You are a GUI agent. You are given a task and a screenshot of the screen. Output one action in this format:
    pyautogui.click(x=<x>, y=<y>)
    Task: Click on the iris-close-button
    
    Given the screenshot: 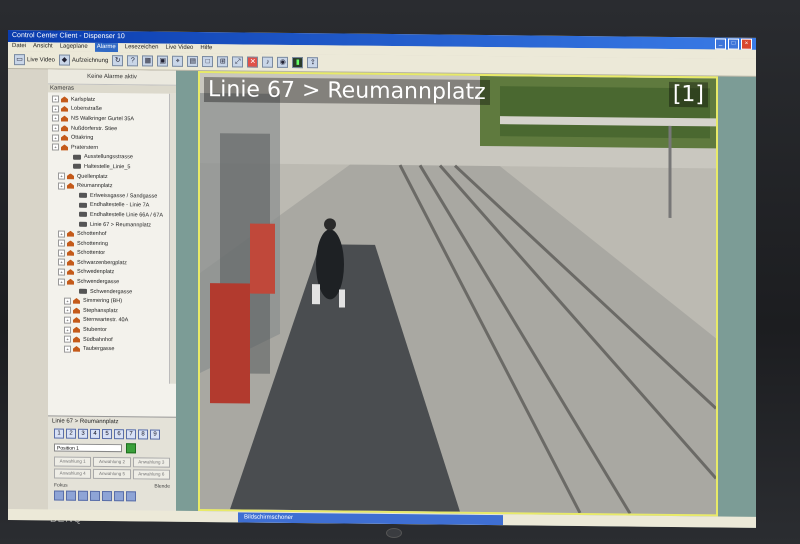 What is the action you would take?
    pyautogui.click(x=107, y=496)
    